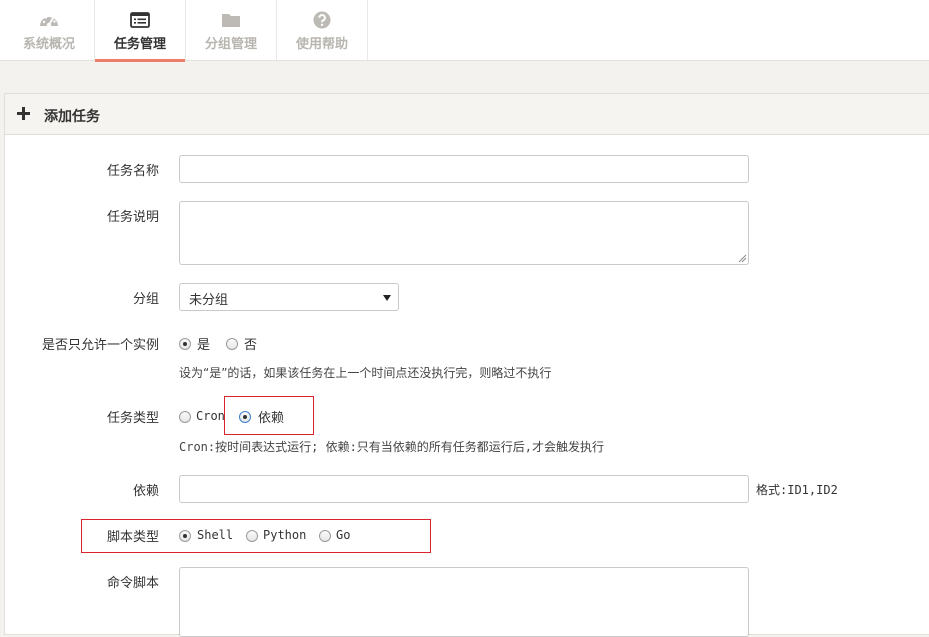  Describe the element at coordinates (322, 30) in the screenshot. I see `tab-help: 使用帮助` at that location.